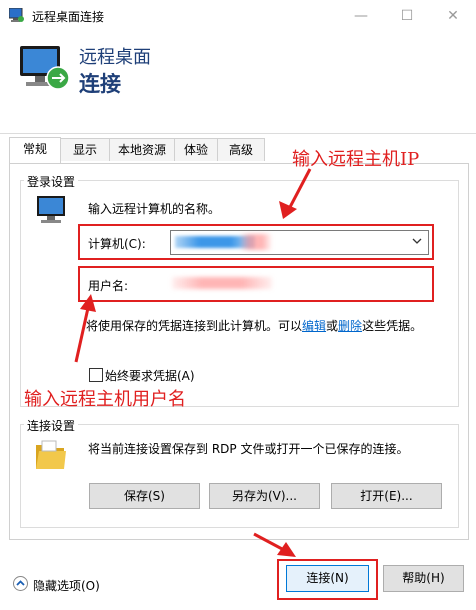 This screenshot has width=476, height=610. I want to click on computer-combobox, so click(299, 242).